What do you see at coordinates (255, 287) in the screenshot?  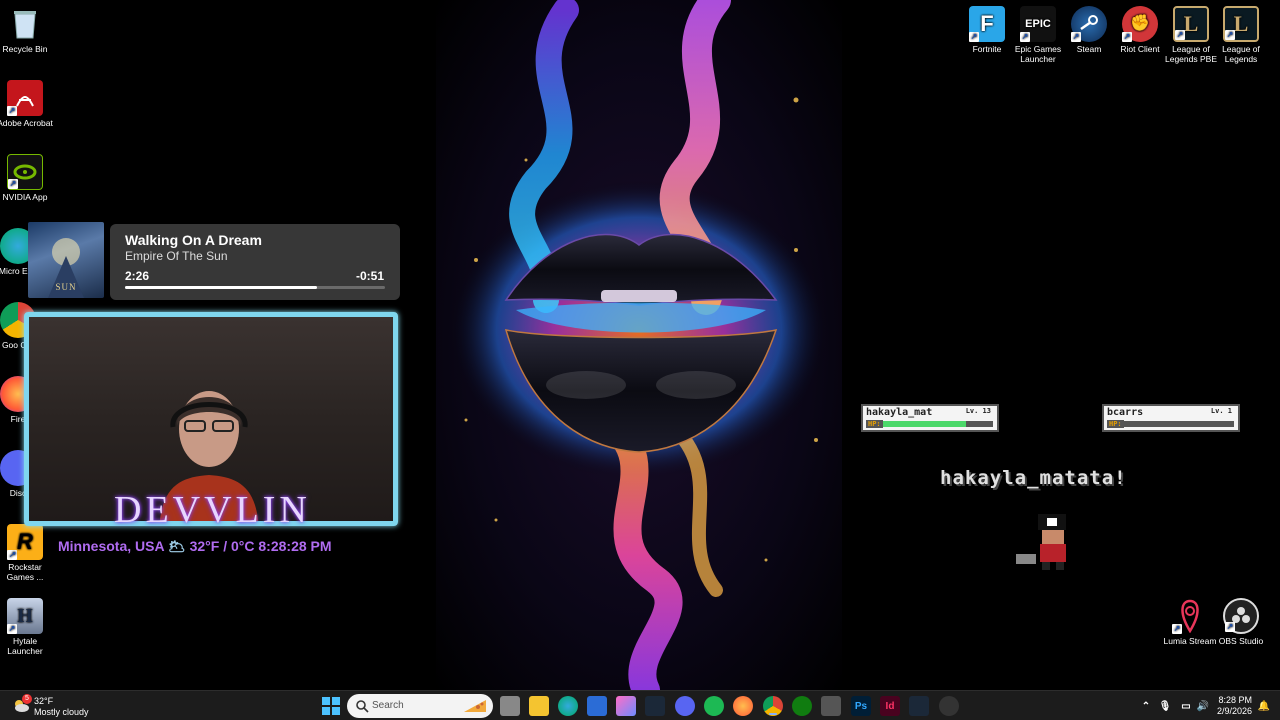 I see `now-playing-progress-bar` at bounding box center [255, 287].